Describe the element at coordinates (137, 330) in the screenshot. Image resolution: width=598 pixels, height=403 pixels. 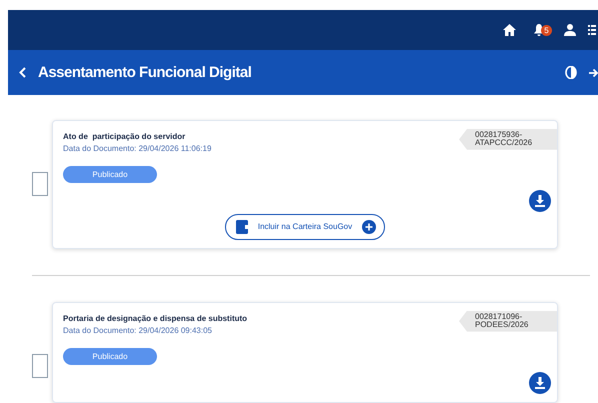
I see `document-date: Data do Documento: 29/04/2026 09:43:05` at that location.